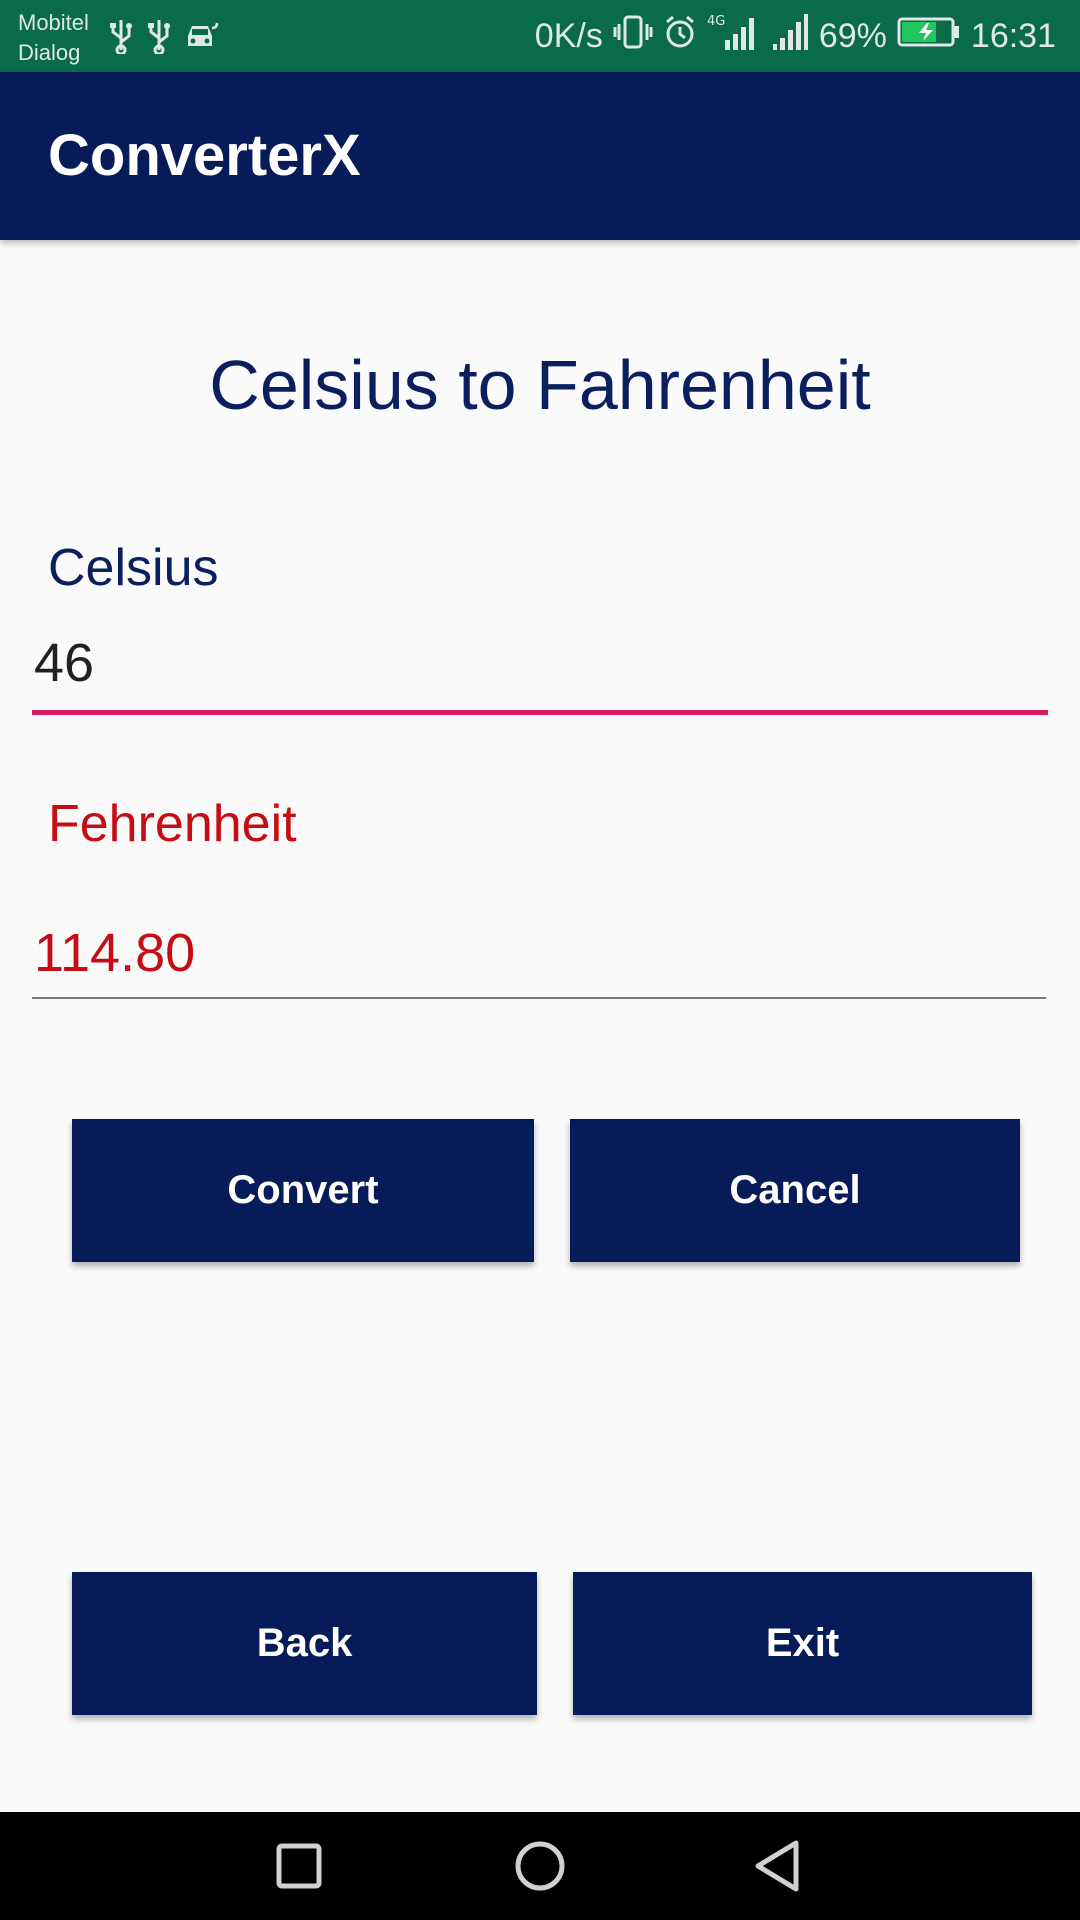 The width and height of the screenshot is (1080, 1920). Describe the element at coordinates (778, 1868) in the screenshot. I see `back-icon` at that location.